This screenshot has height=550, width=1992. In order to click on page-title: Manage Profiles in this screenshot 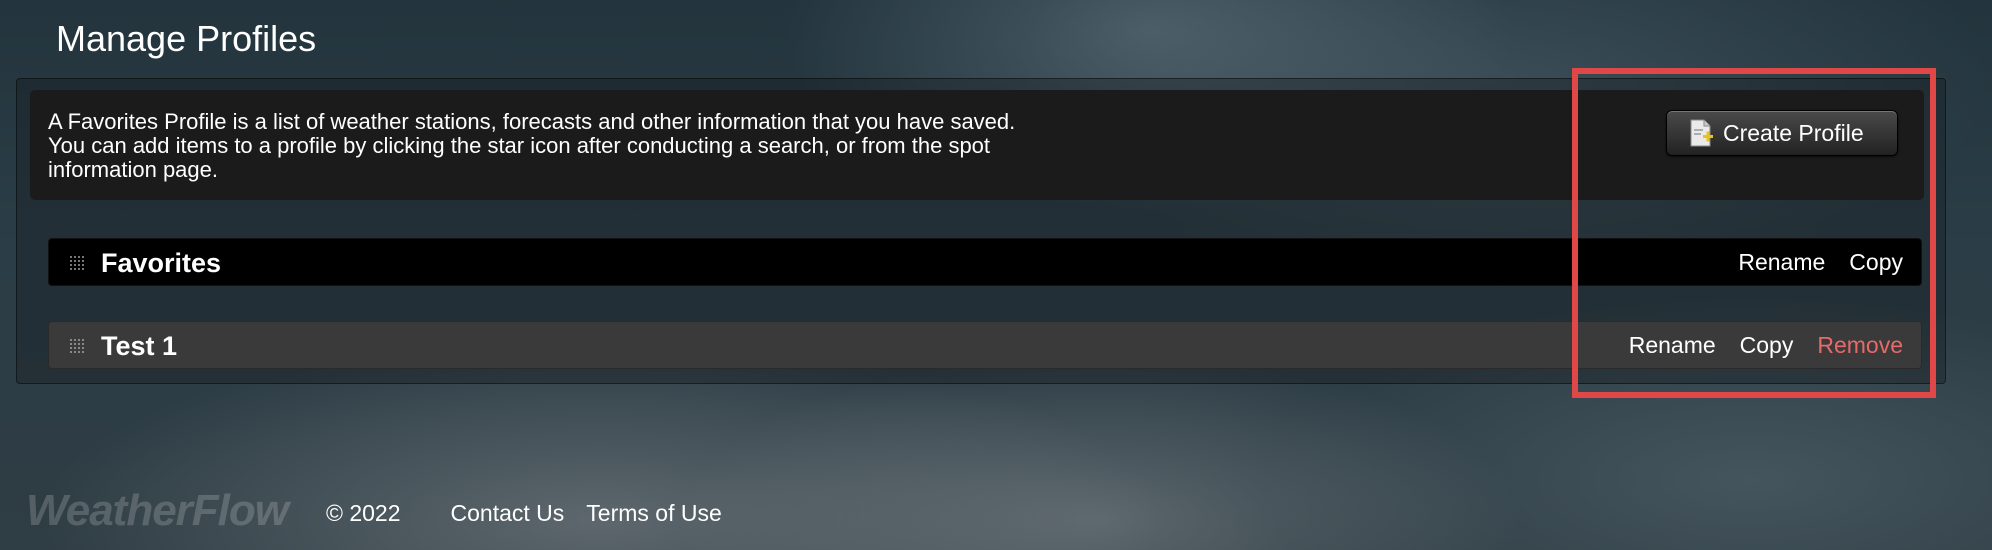, I will do `click(186, 38)`.